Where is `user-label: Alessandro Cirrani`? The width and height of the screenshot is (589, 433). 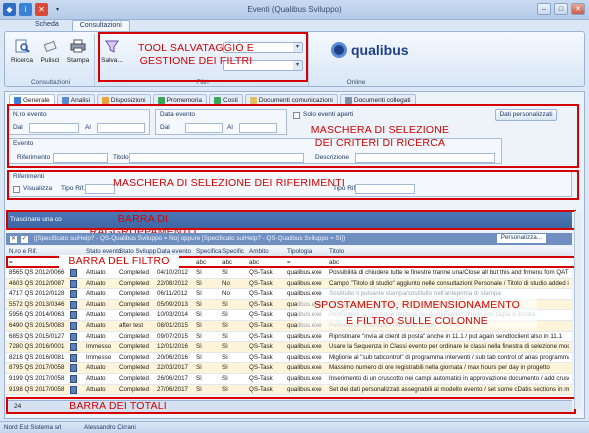
user-label: Alessandro Cirrani is located at coordinates (110, 427).